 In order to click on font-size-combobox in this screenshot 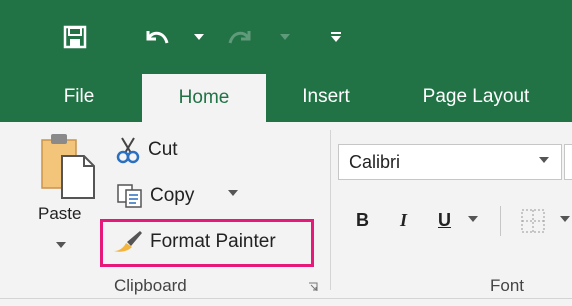, I will do `click(568, 162)`.